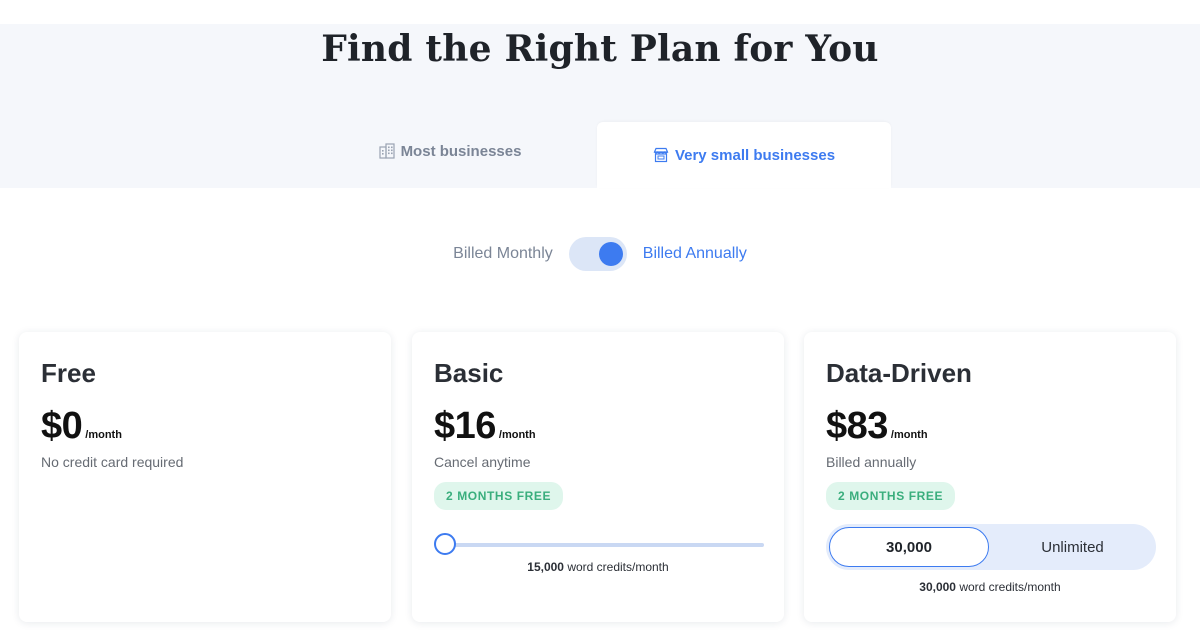 The width and height of the screenshot is (1200, 630). What do you see at coordinates (205, 426) in the screenshot?
I see `price-row: $0 /month` at bounding box center [205, 426].